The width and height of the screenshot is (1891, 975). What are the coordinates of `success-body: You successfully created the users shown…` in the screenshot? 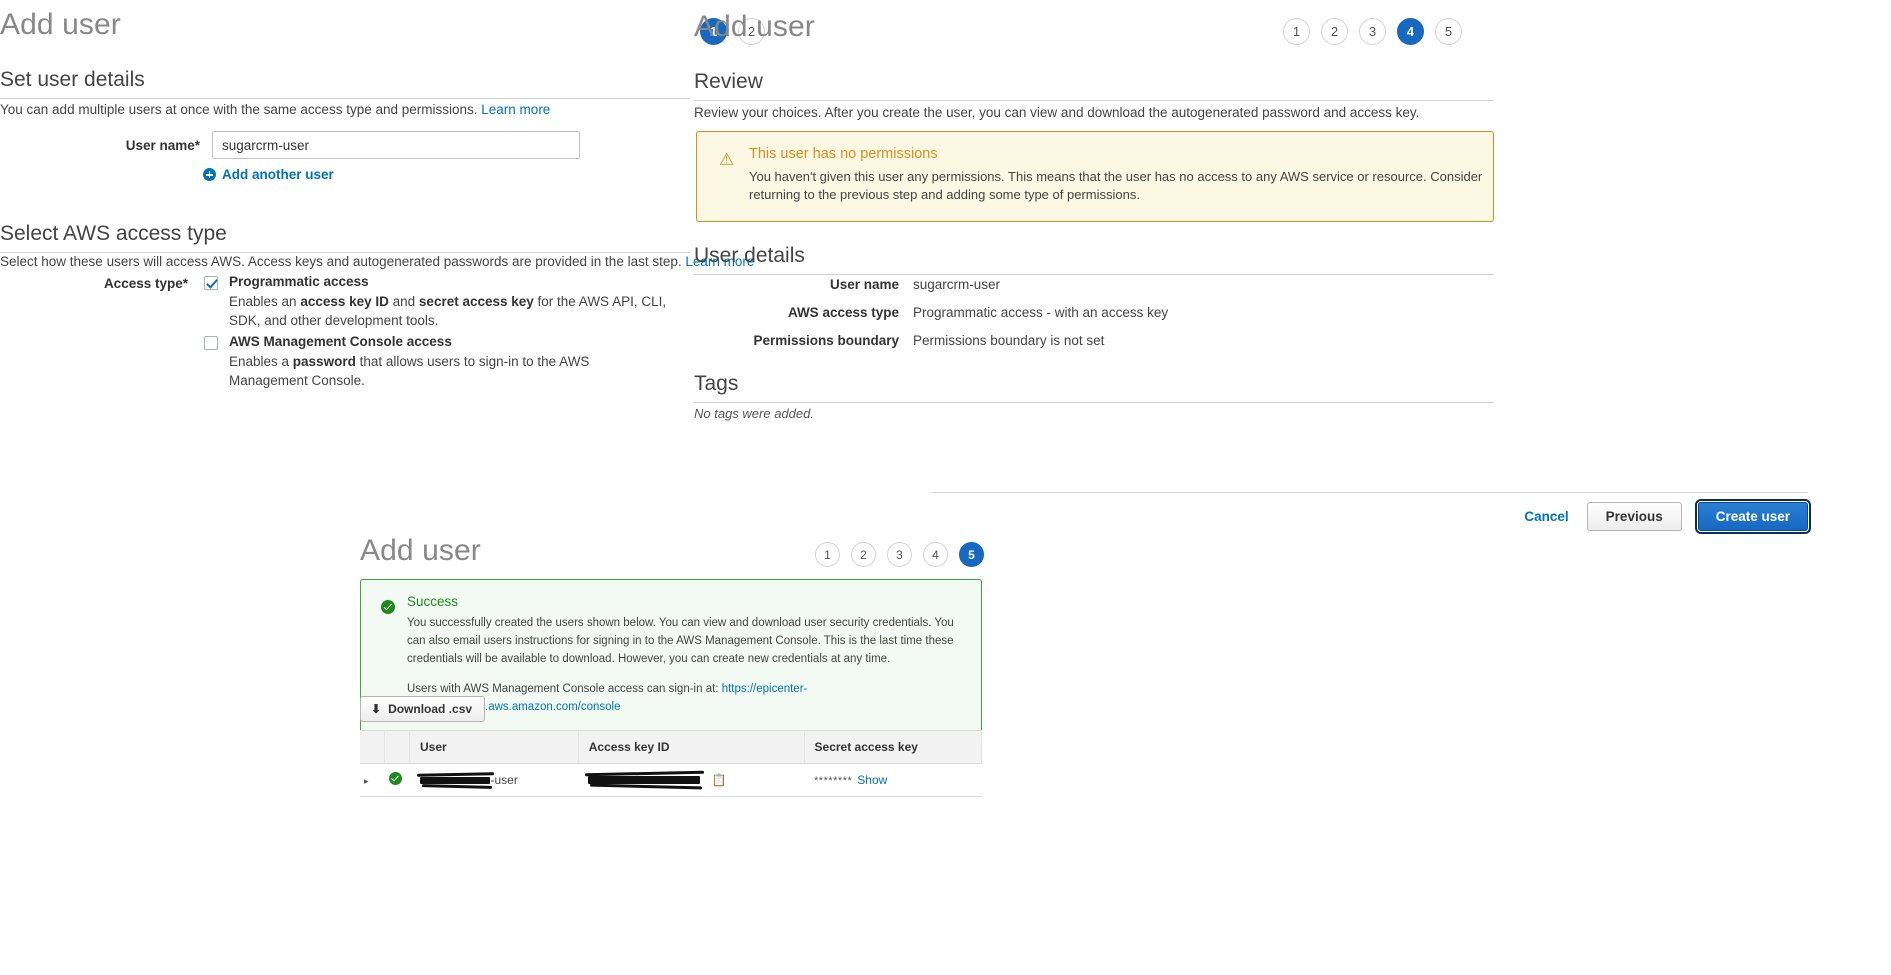 It's located at (680, 641).